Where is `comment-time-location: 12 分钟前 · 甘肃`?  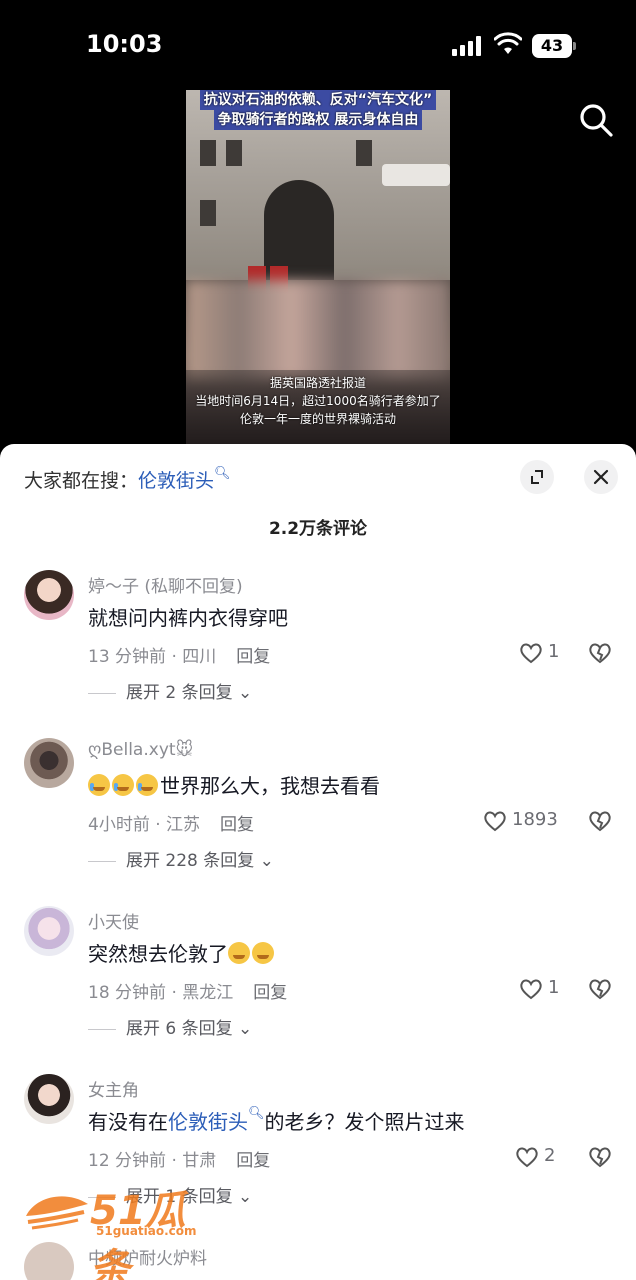
comment-time-location: 12 分钟前 · 甘肃 is located at coordinates (152, 1161).